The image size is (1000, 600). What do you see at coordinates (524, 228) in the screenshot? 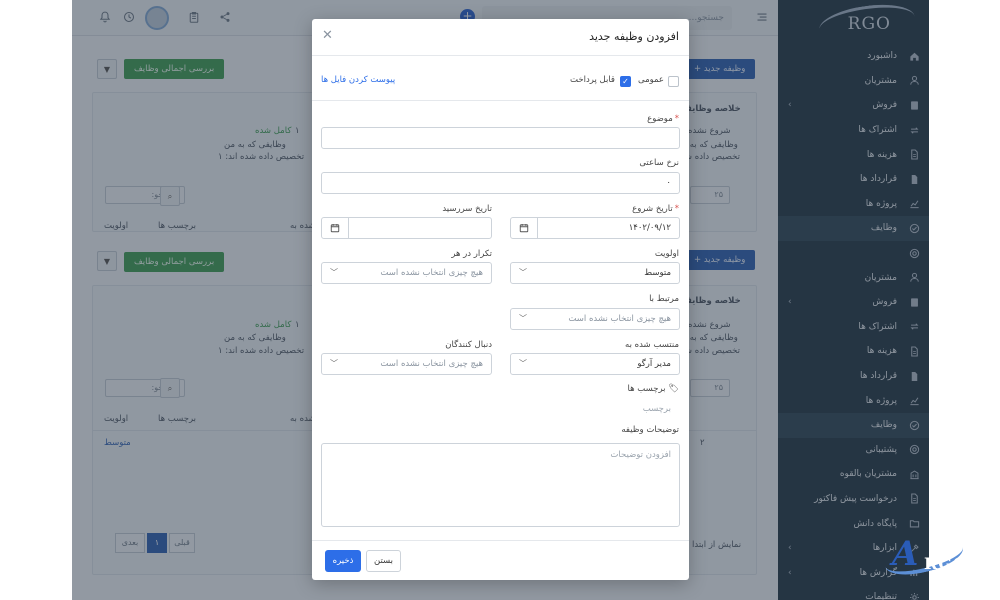
I see `start-date-calendar-icon` at bounding box center [524, 228].